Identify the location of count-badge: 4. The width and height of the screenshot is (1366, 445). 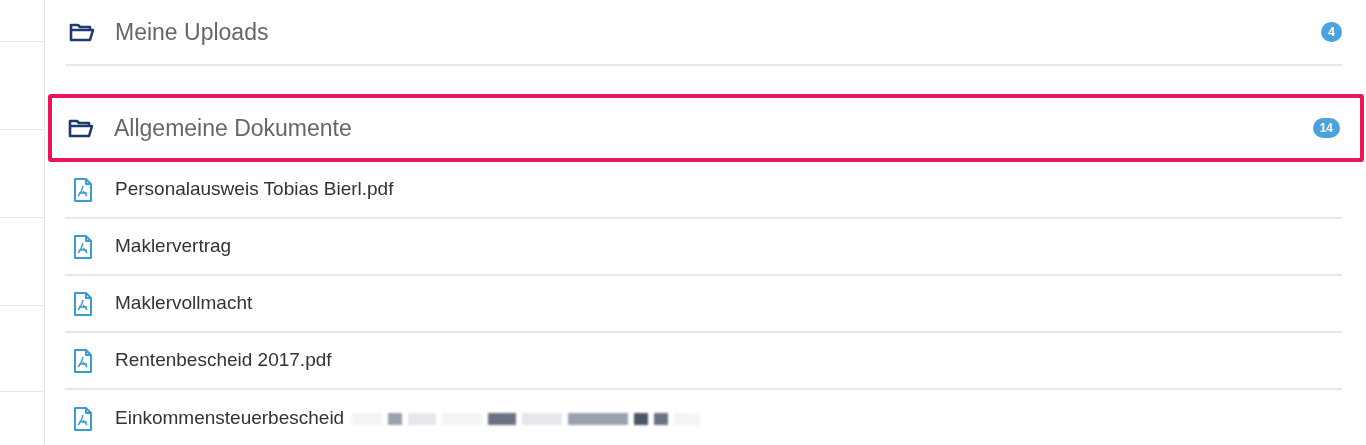
(1331, 32).